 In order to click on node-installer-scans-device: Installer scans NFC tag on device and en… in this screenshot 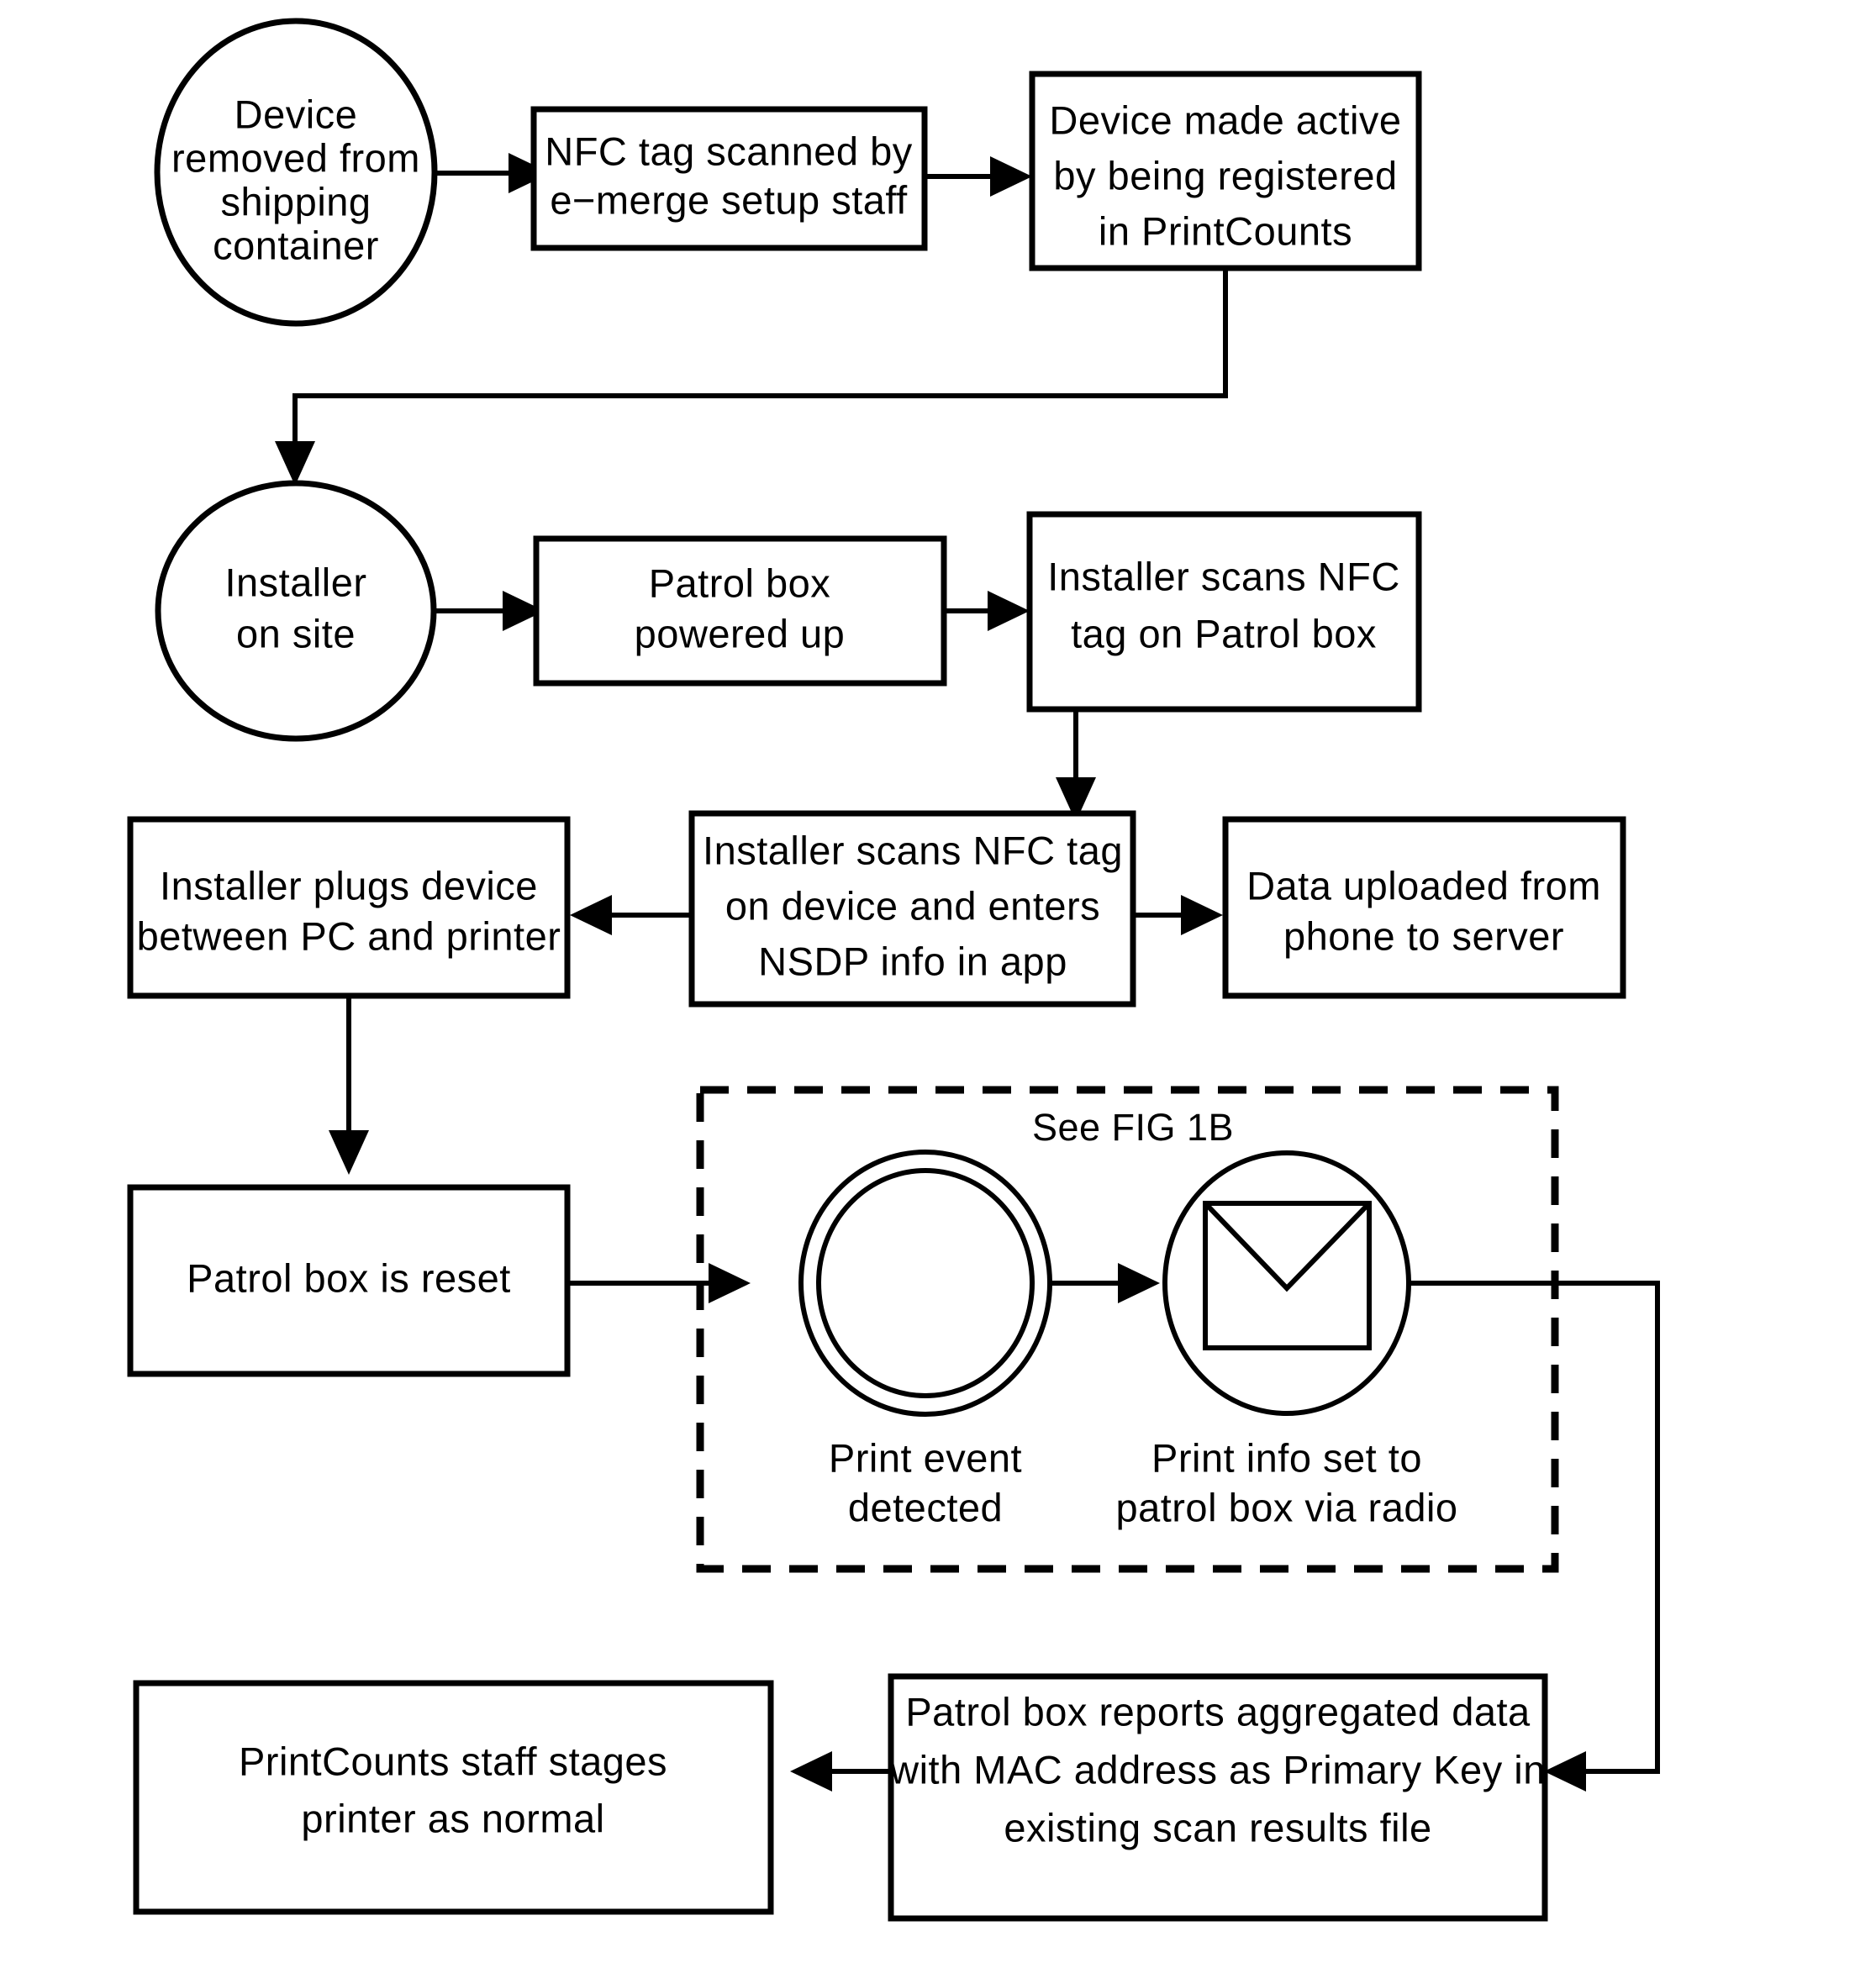, I will do `click(912, 909)`.